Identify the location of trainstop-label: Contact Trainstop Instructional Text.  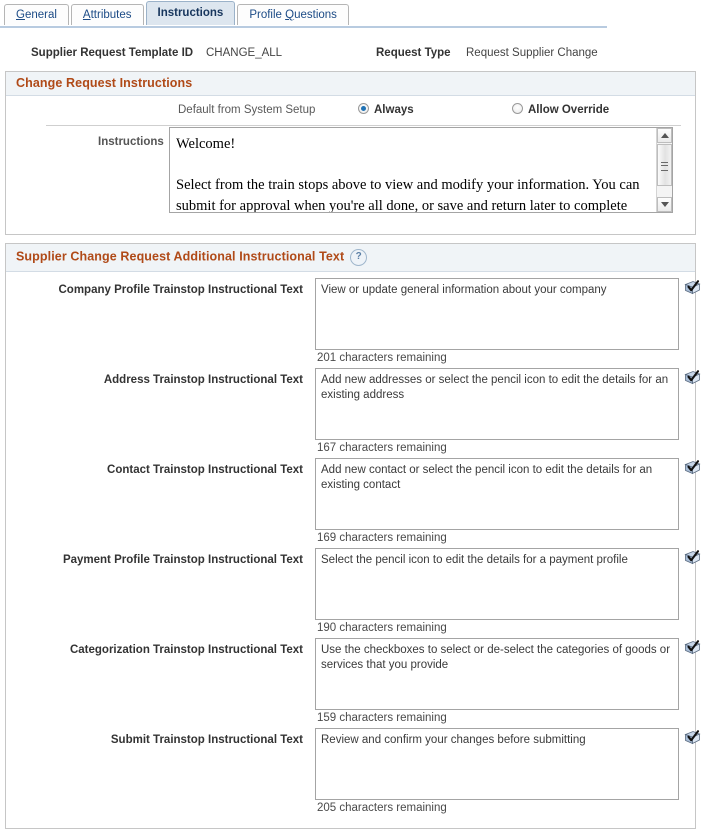
(205, 470).